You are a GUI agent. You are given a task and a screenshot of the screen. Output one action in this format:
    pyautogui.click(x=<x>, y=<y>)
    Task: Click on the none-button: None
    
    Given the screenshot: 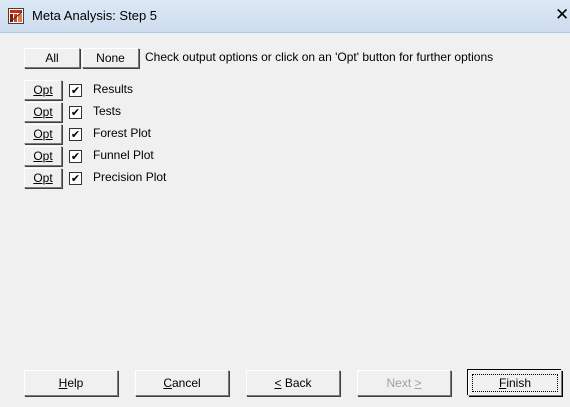 What is the action you would take?
    pyautogui.click(x=110, y=58)
    